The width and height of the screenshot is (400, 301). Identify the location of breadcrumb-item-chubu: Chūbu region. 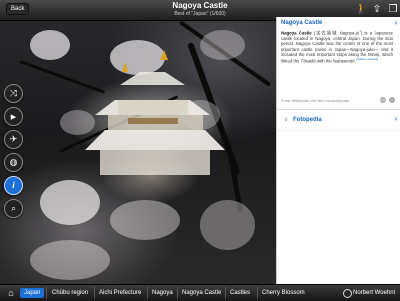
(70, 293).